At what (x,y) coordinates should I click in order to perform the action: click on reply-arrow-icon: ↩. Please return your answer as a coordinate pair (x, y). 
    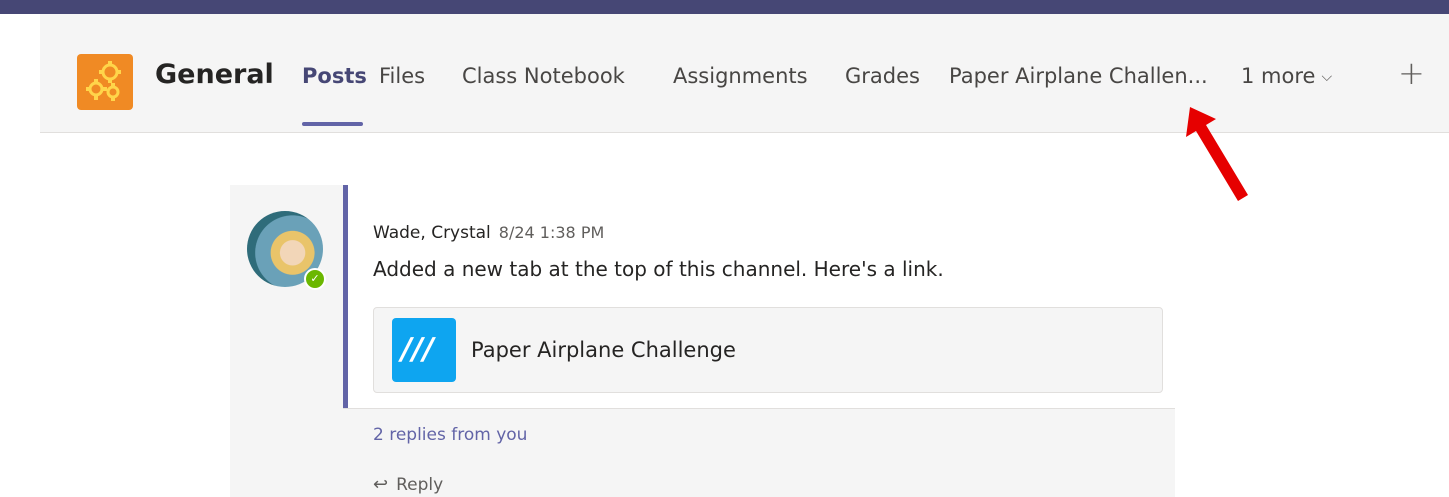
    Looking at the image, I should click on (381, 484).